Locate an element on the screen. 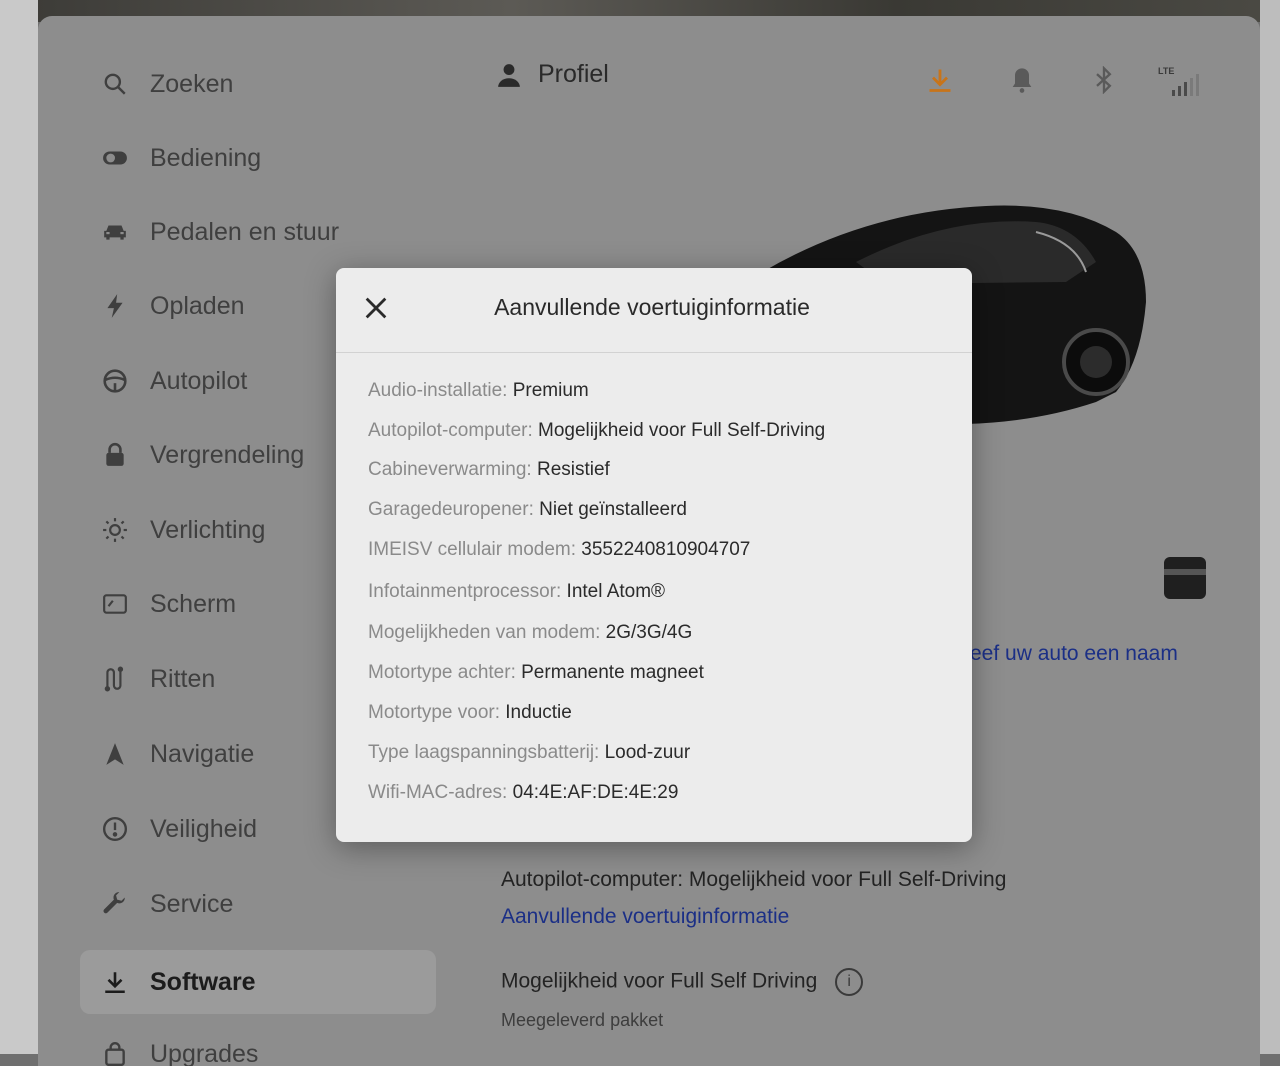 Image resolution: width=1280 pixels, height=1066 pixels. sidebar-item-software: Software is located at coordinates (258, 982).